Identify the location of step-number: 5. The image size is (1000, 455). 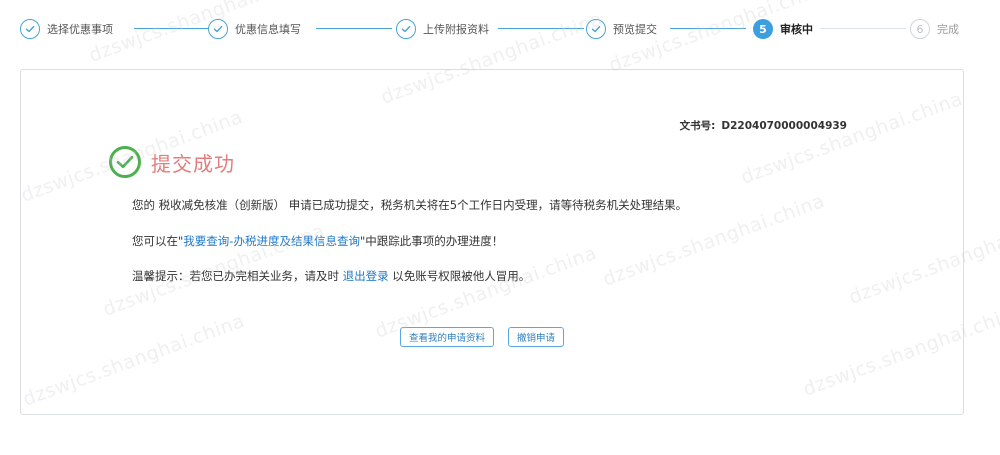
(763, 29).